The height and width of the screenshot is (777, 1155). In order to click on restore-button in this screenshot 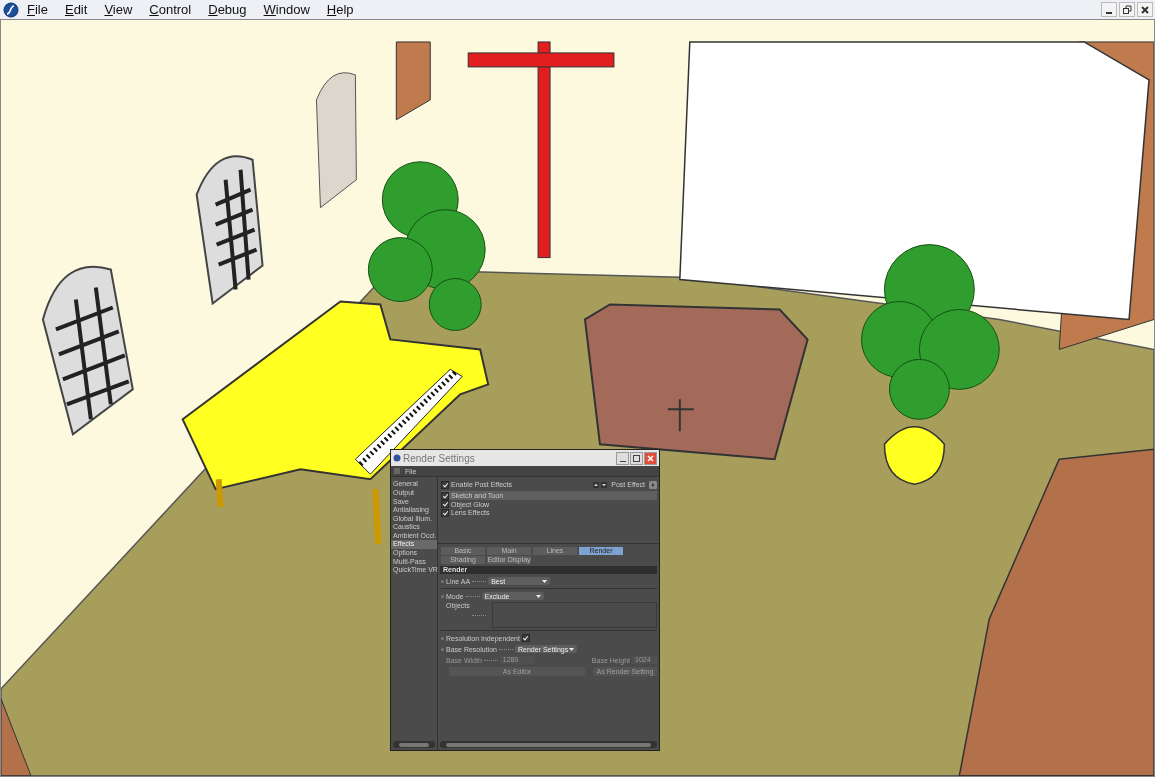, I will do `click(1127, 10)`.